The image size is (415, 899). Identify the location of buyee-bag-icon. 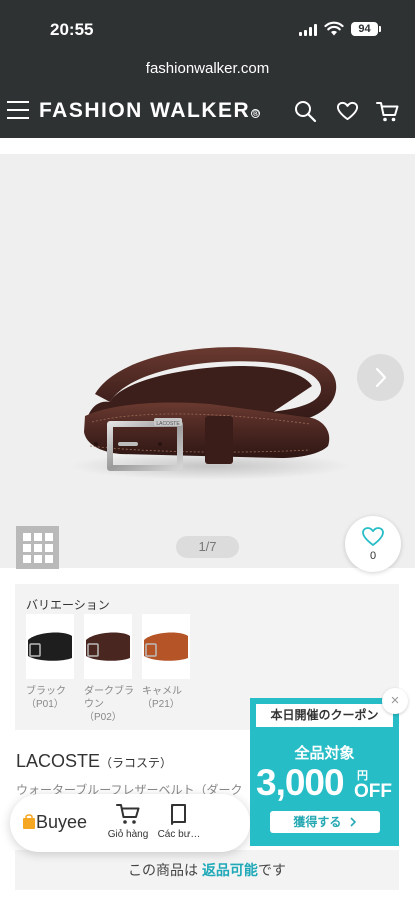
(29, 821).